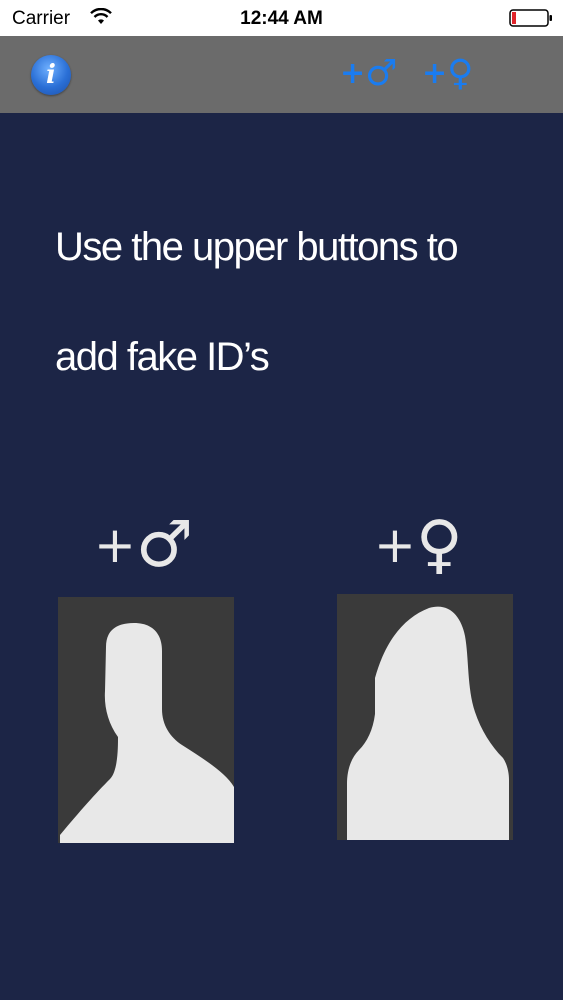  Describe the element at coordinates (281, 74) in the screenshot. I see `nav-bar: i + ♂ + ♀` at that location.